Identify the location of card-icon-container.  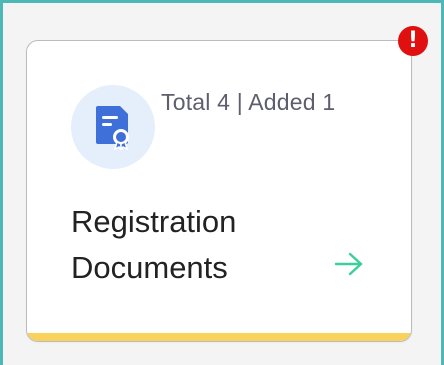
(113, 127).